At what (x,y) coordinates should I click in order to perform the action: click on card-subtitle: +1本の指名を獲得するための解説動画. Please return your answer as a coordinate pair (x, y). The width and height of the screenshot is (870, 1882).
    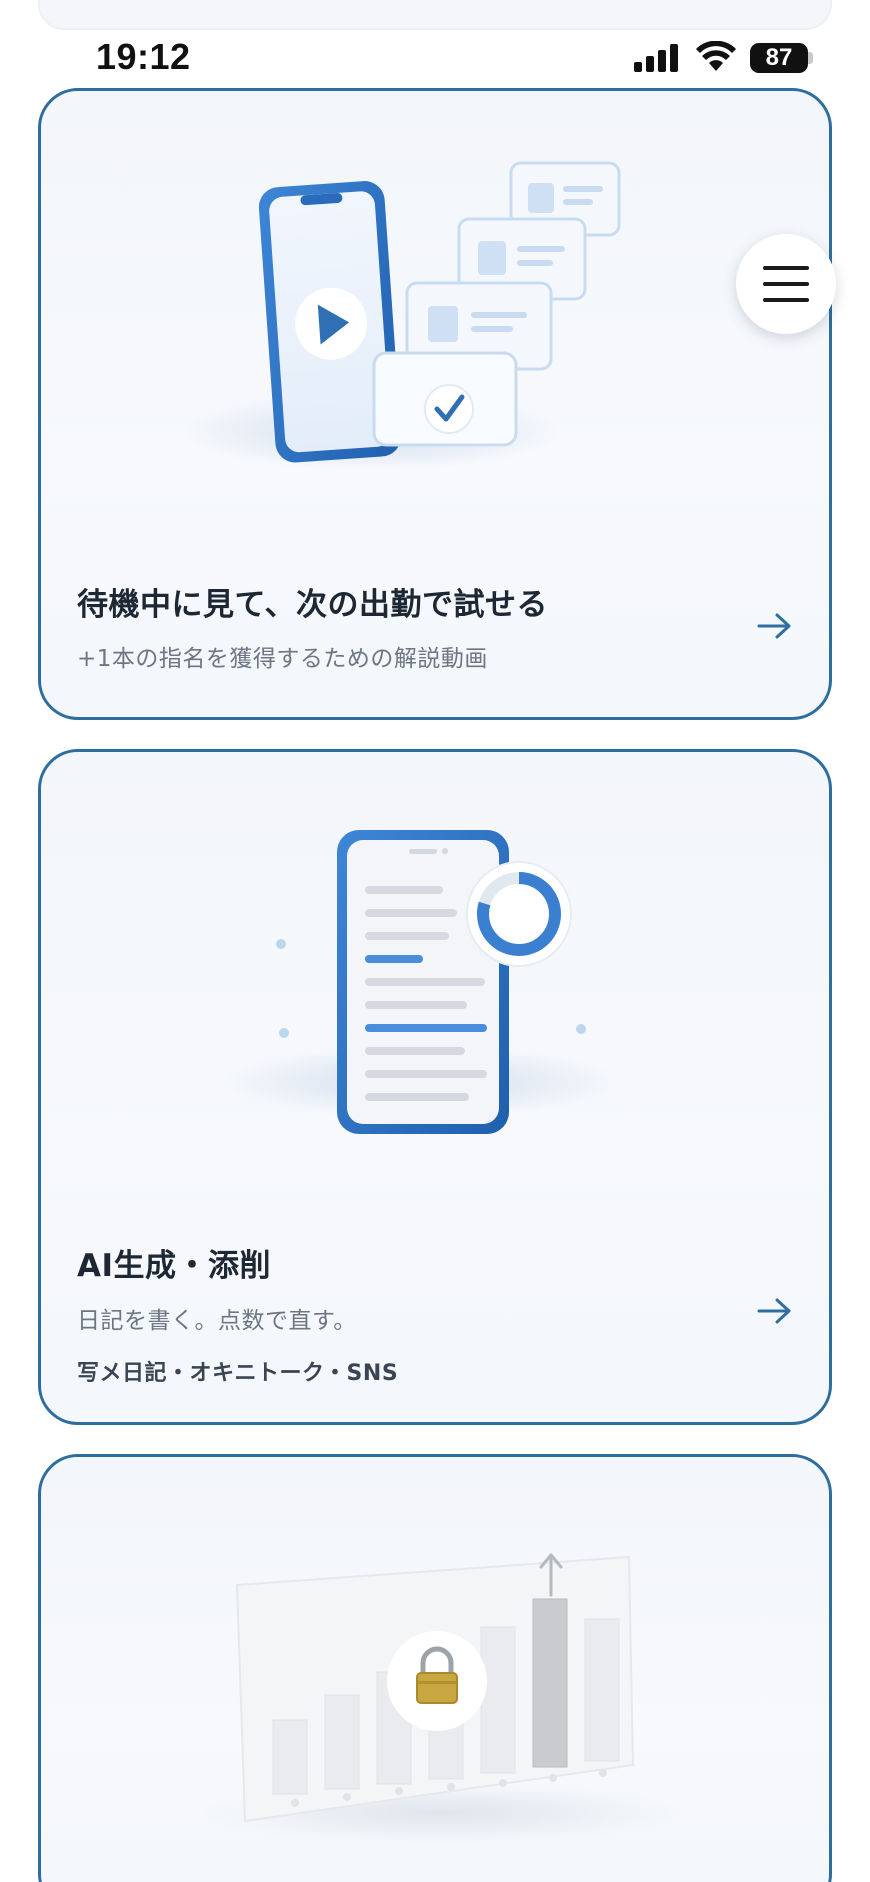
    Looking at the image, I should click on (282, 659).